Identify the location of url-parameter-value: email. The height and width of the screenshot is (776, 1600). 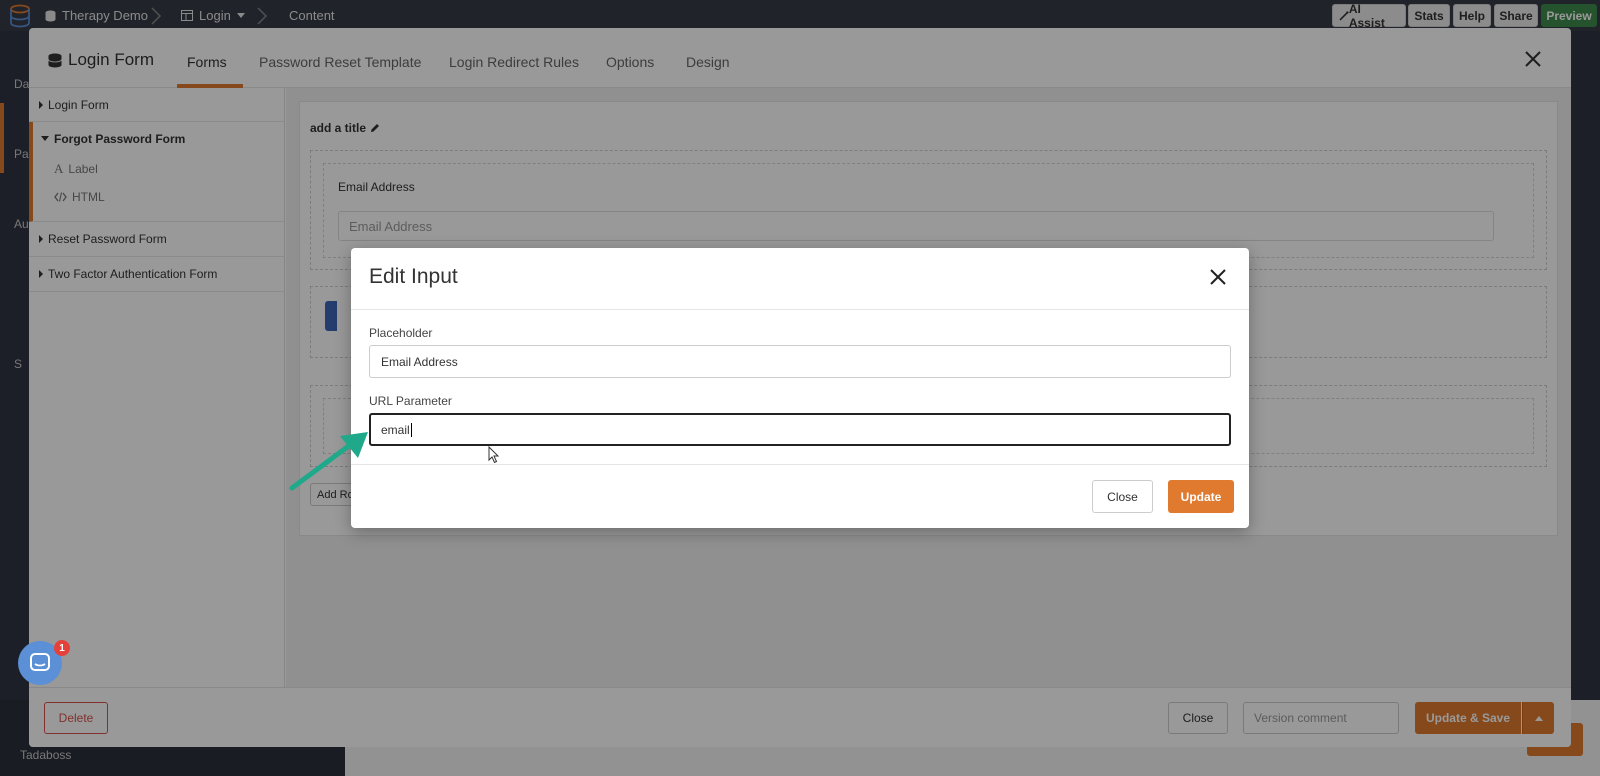
(395, 429).